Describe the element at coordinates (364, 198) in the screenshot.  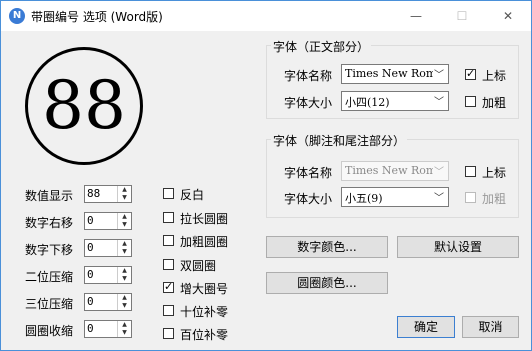
I see `select-value: 小五(9)` at that location.